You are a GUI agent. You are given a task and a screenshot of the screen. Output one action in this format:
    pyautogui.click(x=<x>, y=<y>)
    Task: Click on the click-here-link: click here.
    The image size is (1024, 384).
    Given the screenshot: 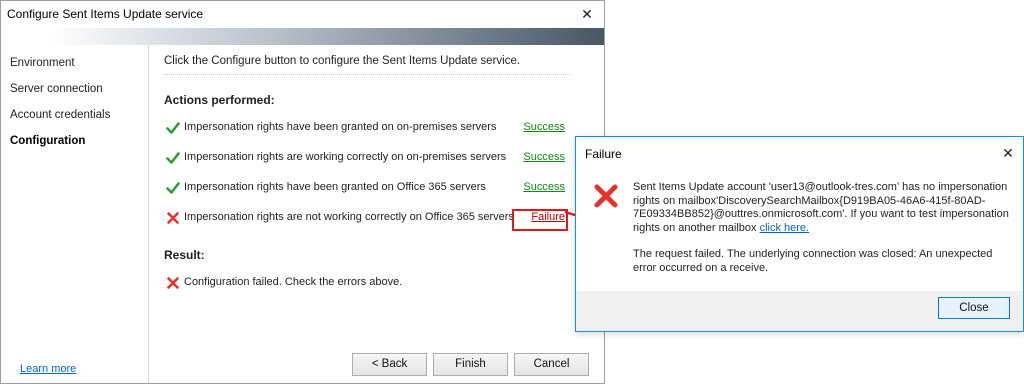 What is the action you would take?
    pyautogui.click(x=785, y=228)
    